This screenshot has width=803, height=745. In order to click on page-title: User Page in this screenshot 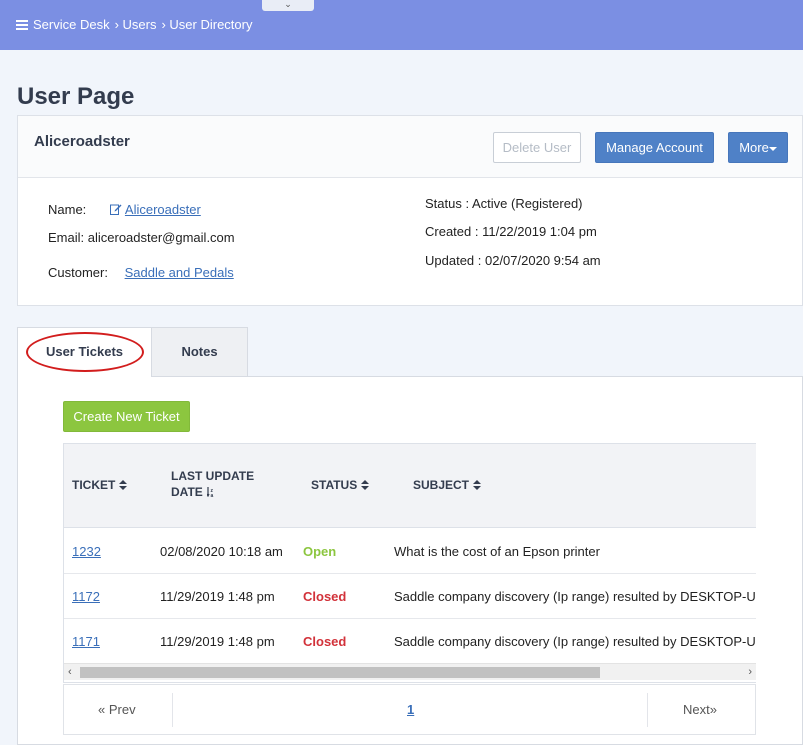, I will do `click(76, 96)`.